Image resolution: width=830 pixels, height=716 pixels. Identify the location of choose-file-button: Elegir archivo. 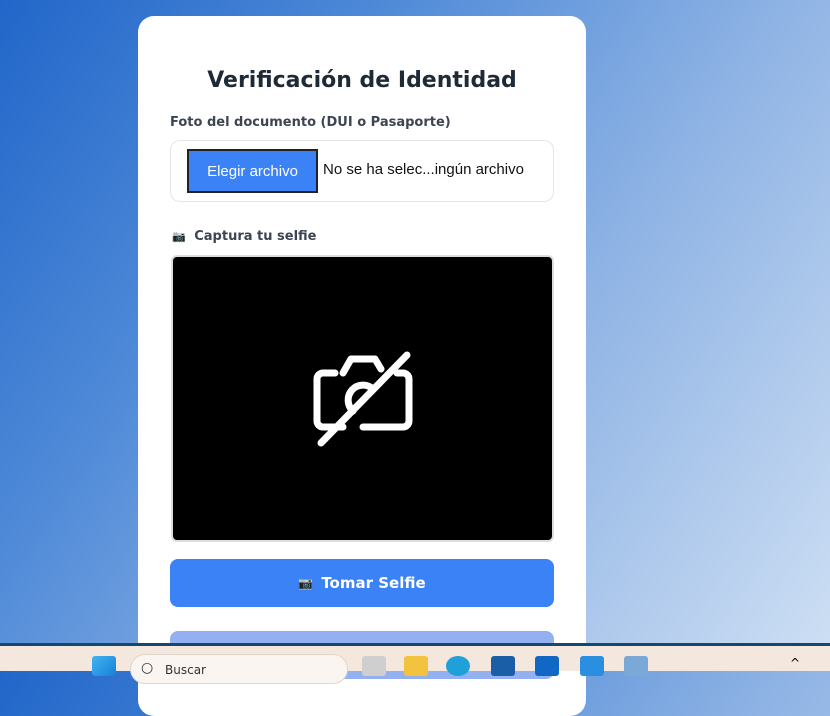
(252, 171).